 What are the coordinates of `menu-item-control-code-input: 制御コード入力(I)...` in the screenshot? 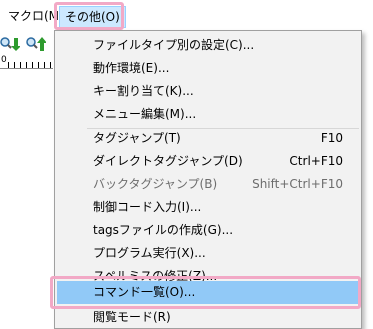 It's located at (208, 207).